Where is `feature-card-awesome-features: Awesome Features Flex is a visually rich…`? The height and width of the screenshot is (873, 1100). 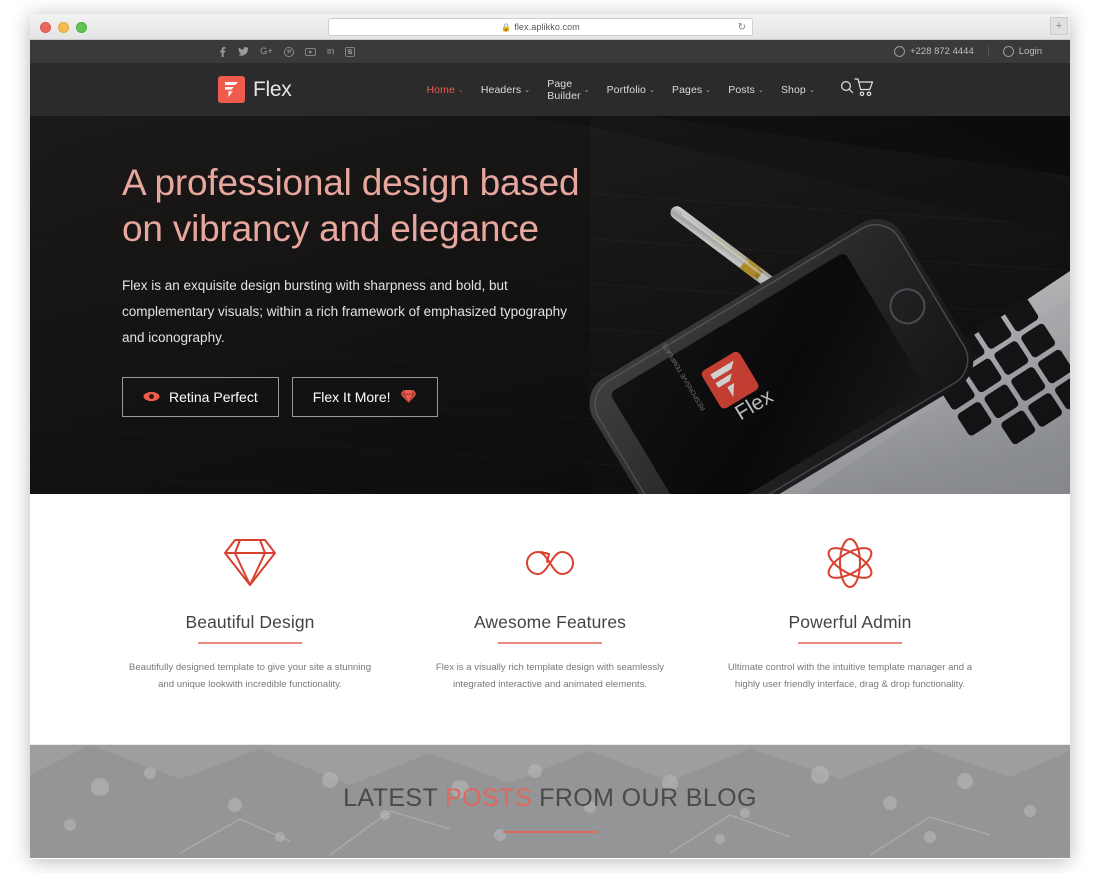
feature-card-awesome-features: Awesome Features Flex is a visually rich… is located at coordinates (550, 640).